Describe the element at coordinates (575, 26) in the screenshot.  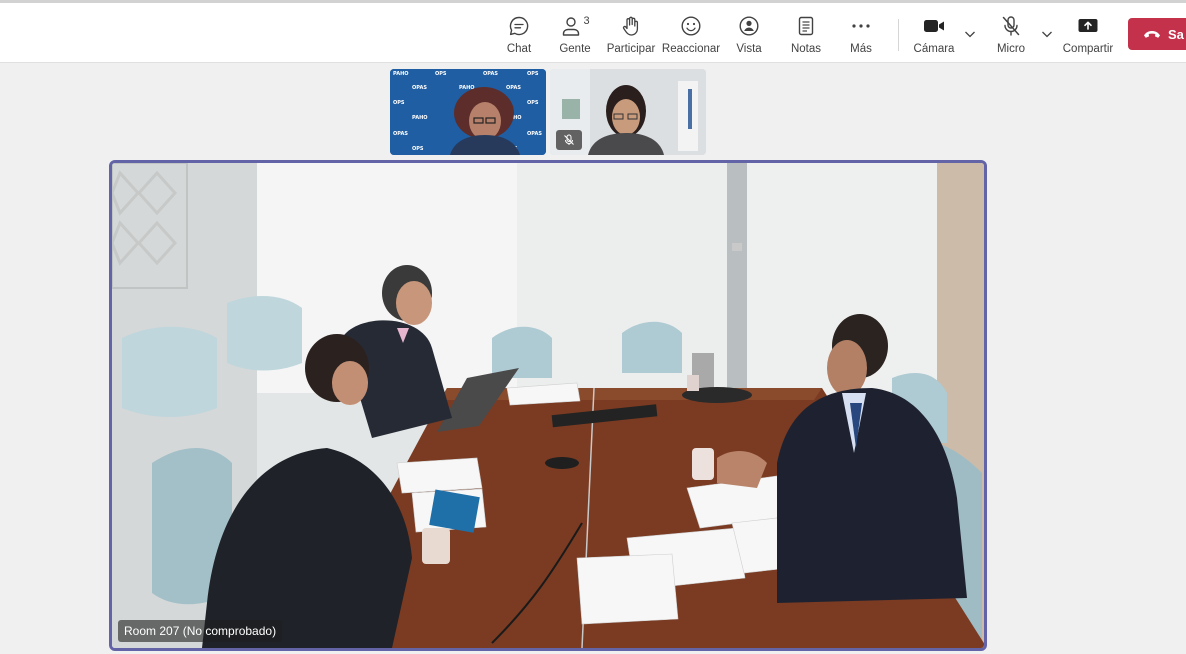
I see `people-icon: 3` at that location.